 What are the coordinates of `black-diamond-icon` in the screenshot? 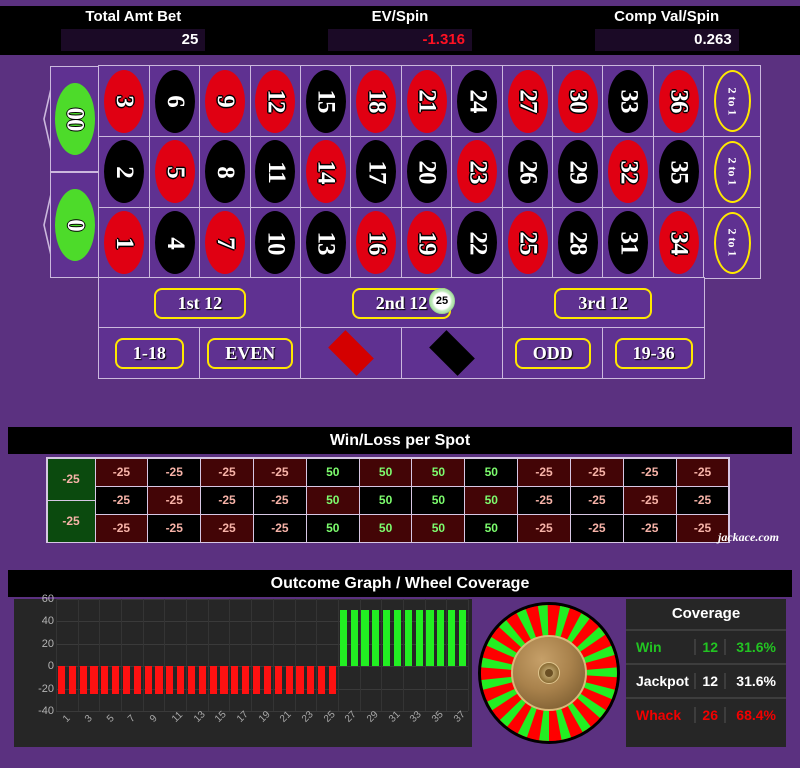 It's located at (452, 353).